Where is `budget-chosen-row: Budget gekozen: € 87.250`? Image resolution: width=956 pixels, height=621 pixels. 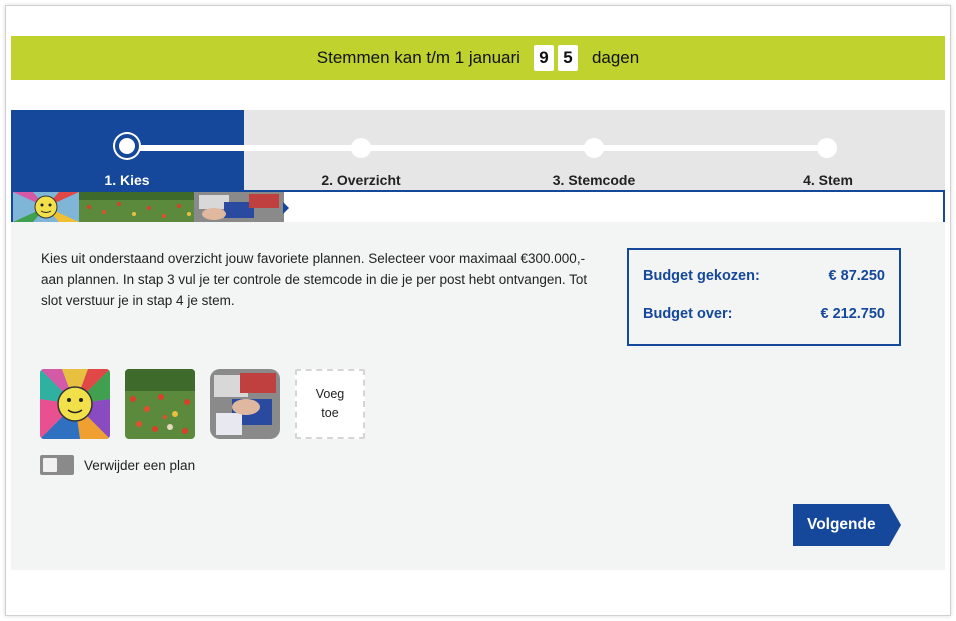
budget-chosen-row: Budget gekozen: € 87.250 is located at coordinates (764, 276).